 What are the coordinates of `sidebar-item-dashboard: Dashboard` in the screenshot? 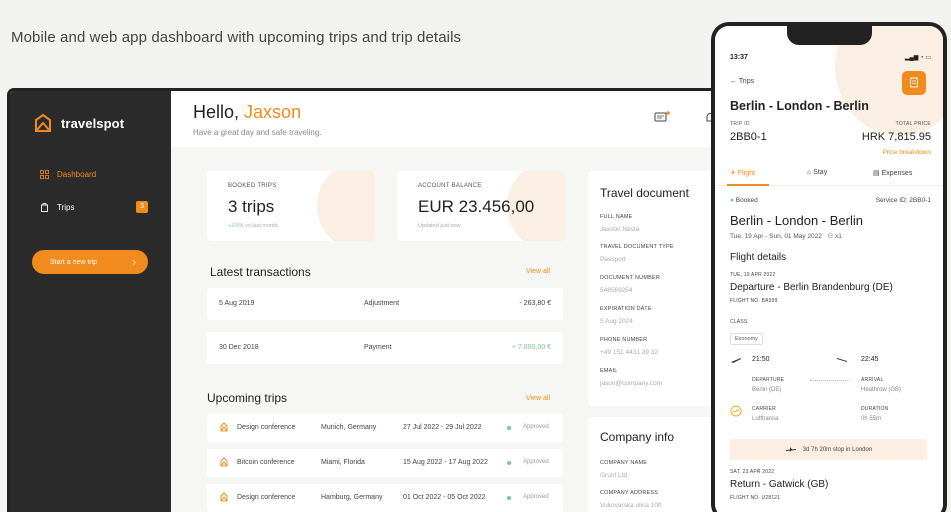 It's located at (68, 174).